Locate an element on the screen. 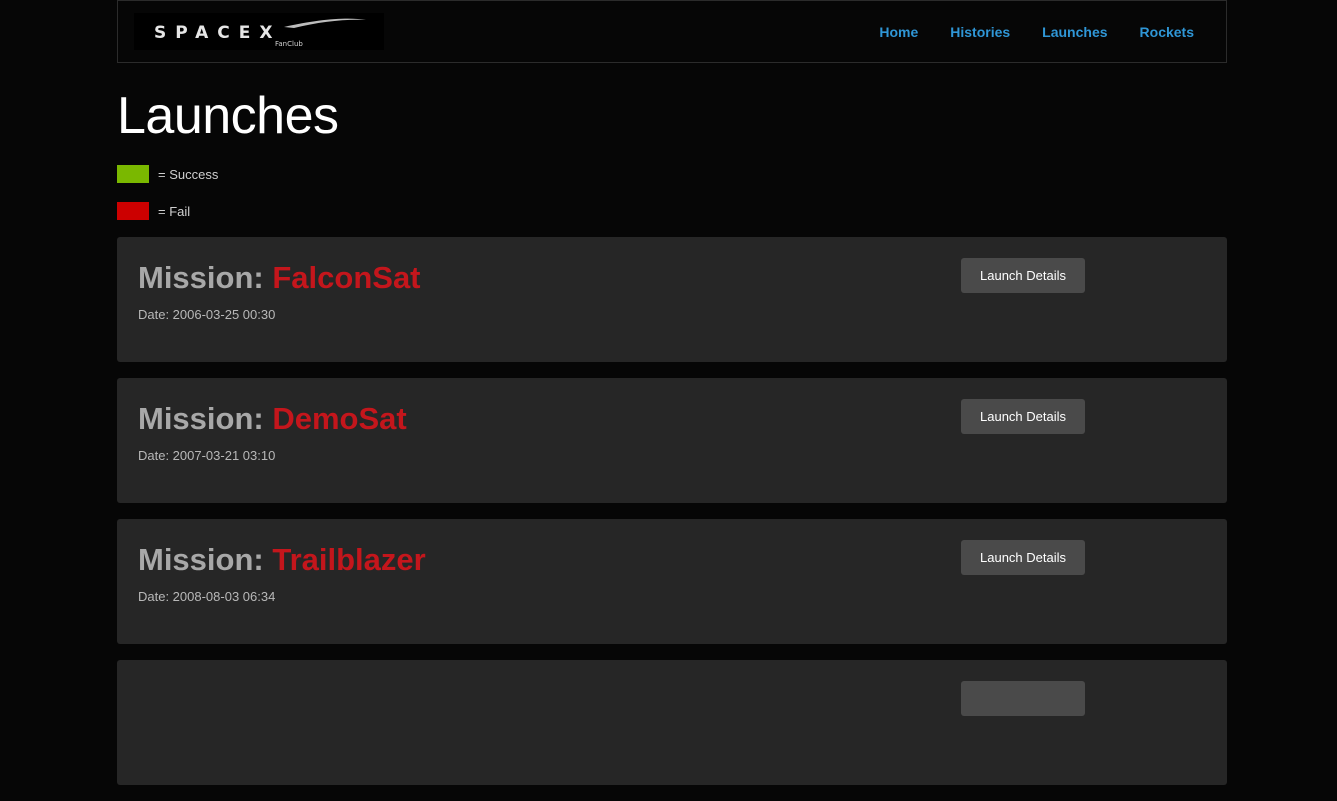  mission-title: Mission: Trailblazer is located at coordinates (282, 560).